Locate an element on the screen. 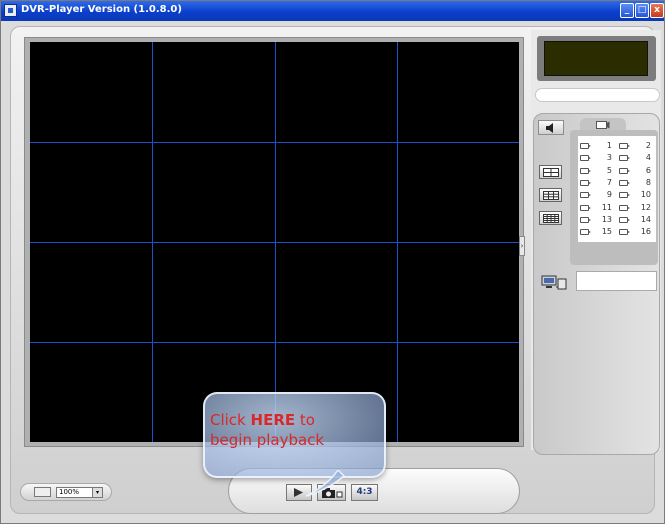 The image size is (665, 524). title-bar: DVR-Player Version (1.0.8.0) _ □ x is located at coordinates (332, 11).